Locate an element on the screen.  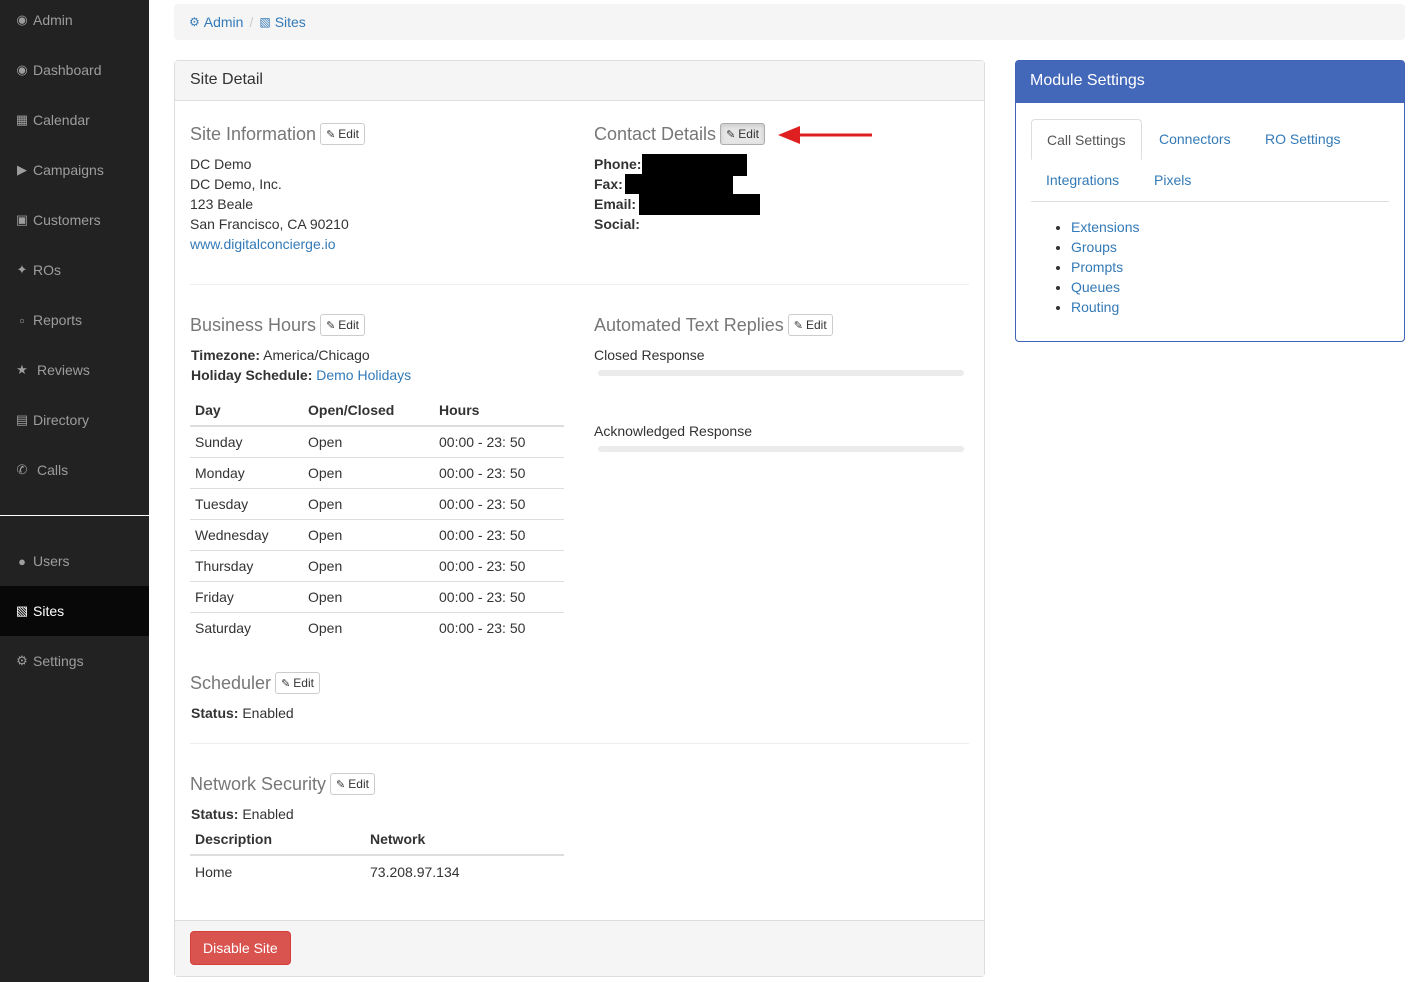
sidebar-item-label: Campaigns is located at coordinates (68, 170).